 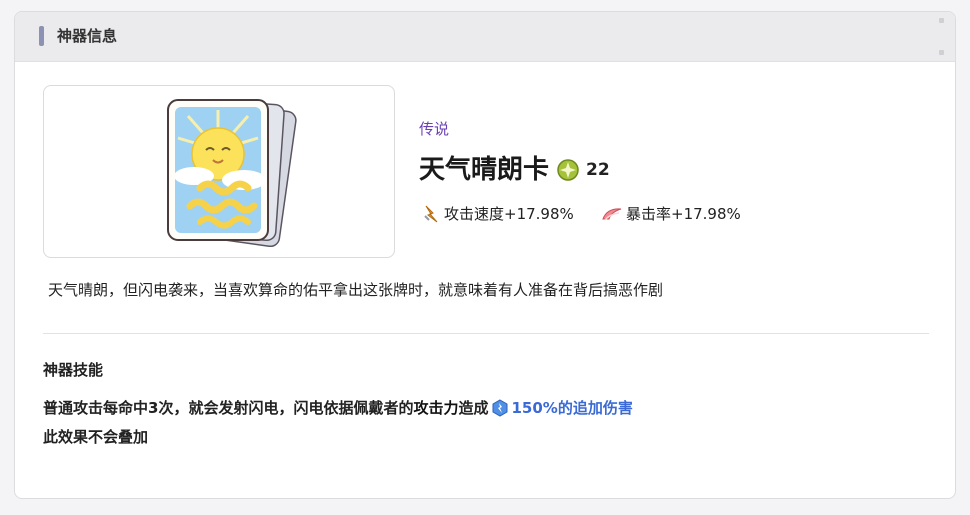 What do you see at coordinates (485, 37) in the screenshot?
I see `panel-header: 神器信息` at bounding box center [485, 37].